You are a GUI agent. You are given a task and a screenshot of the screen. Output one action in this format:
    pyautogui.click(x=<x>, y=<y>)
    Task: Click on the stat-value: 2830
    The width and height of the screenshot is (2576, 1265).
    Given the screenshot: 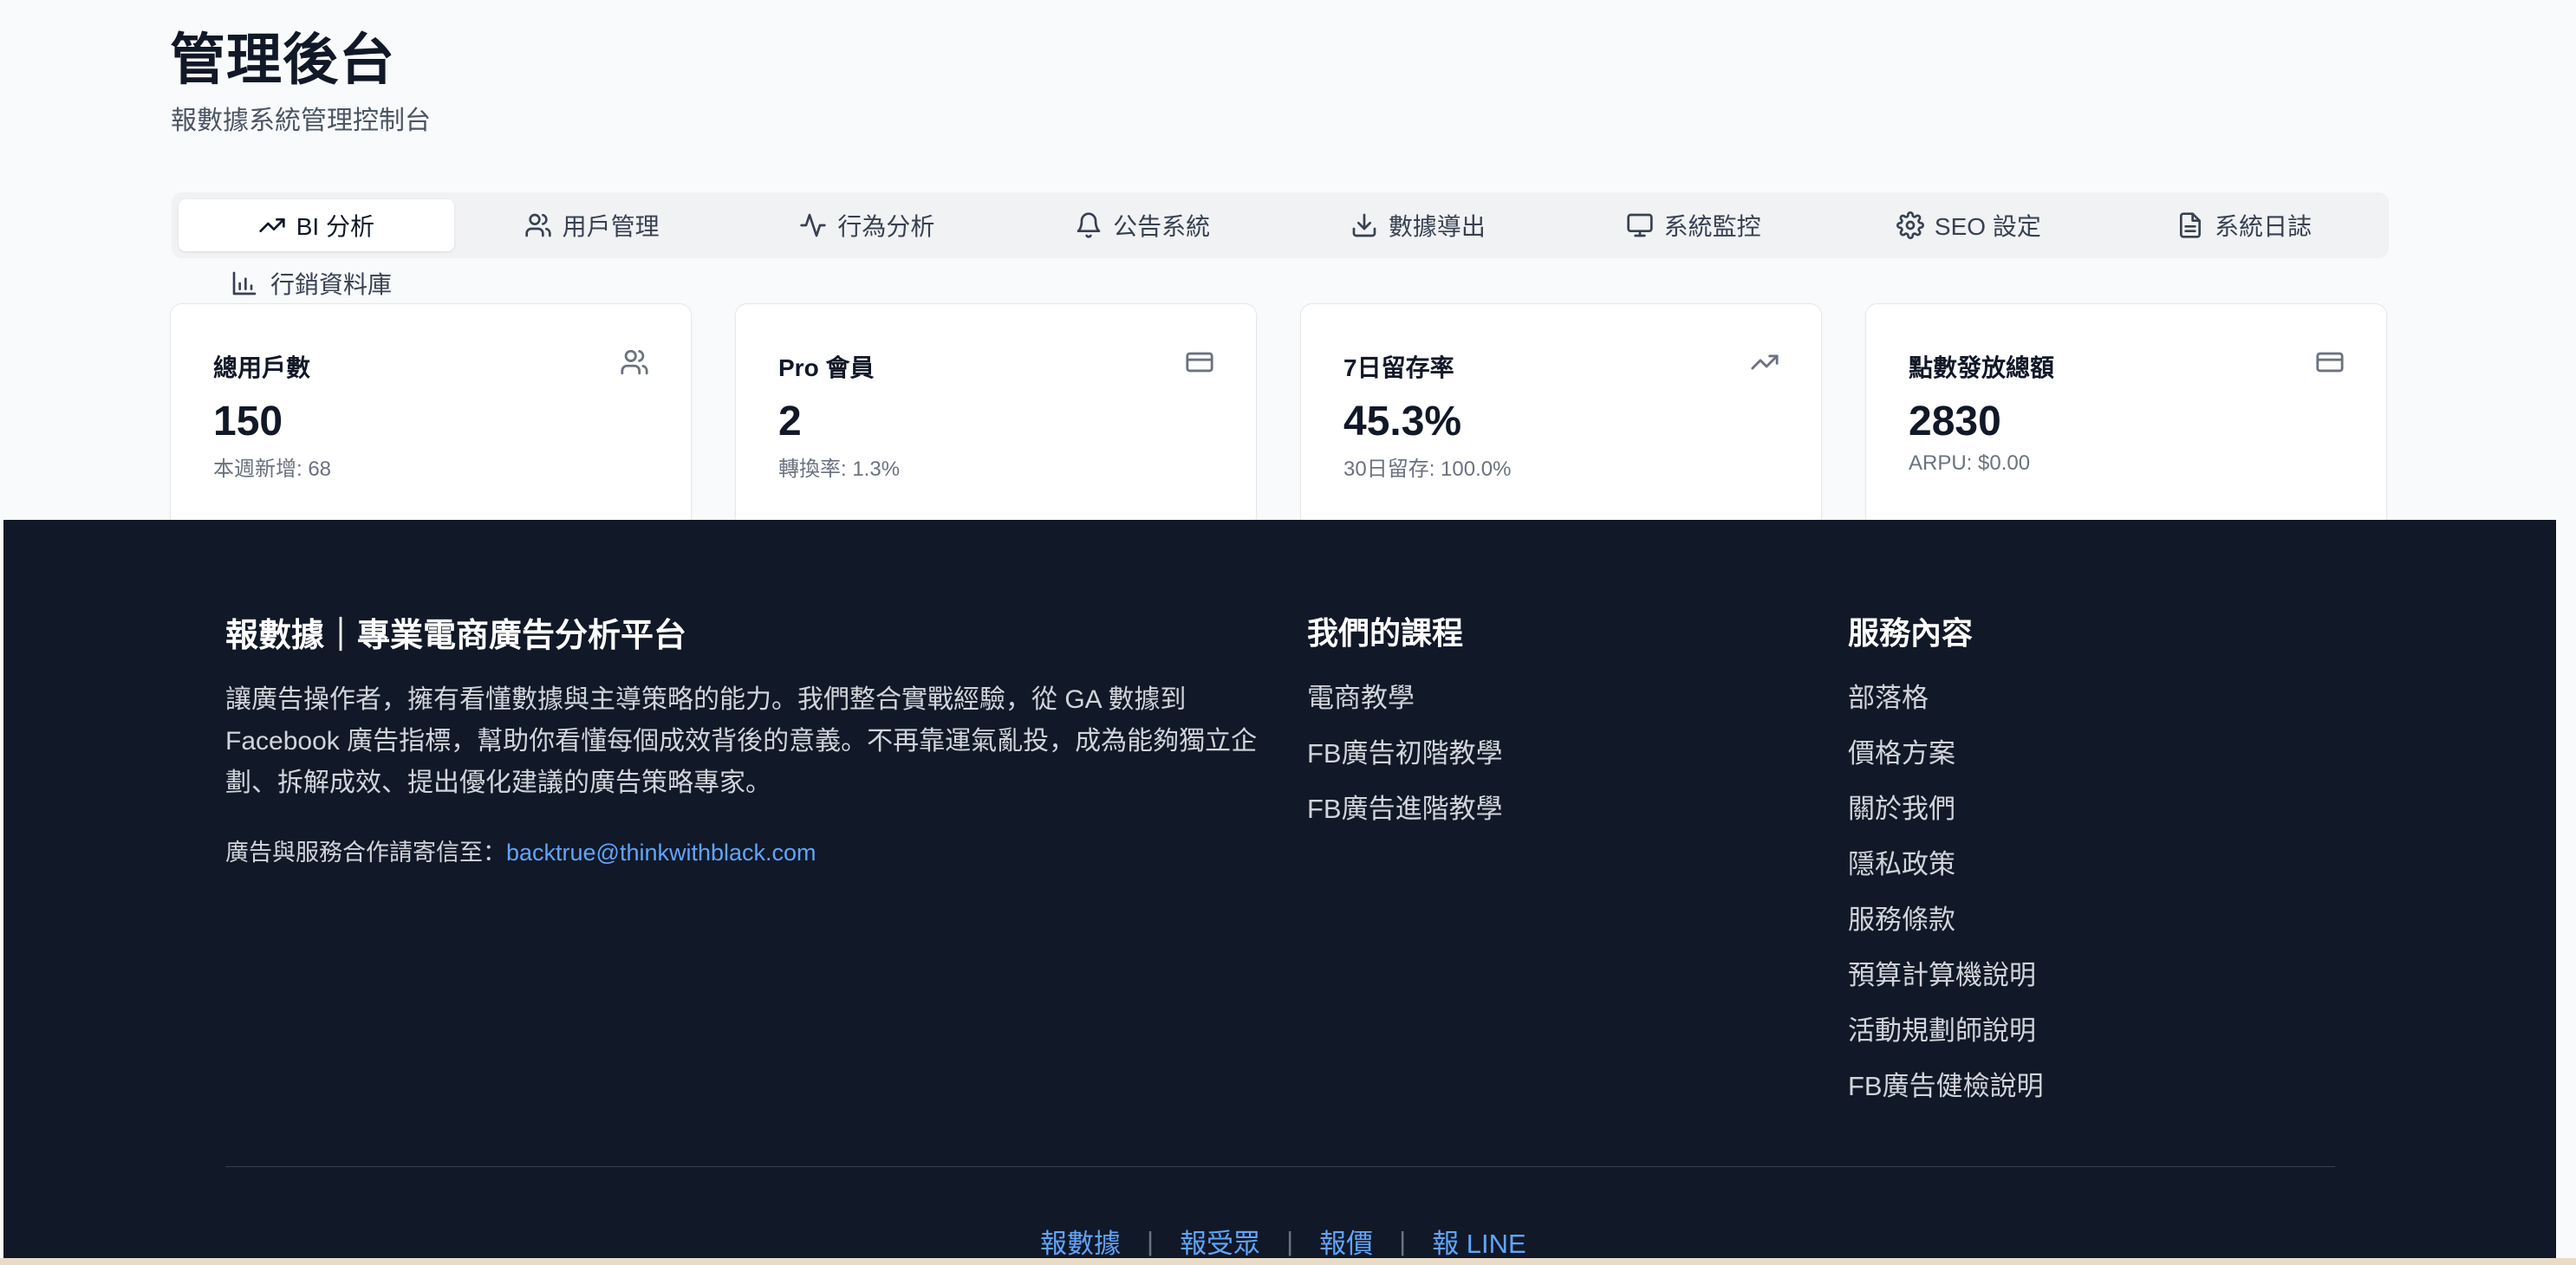 What is the action you would take?
    pyautogui.click(x=1955, y=421)
    